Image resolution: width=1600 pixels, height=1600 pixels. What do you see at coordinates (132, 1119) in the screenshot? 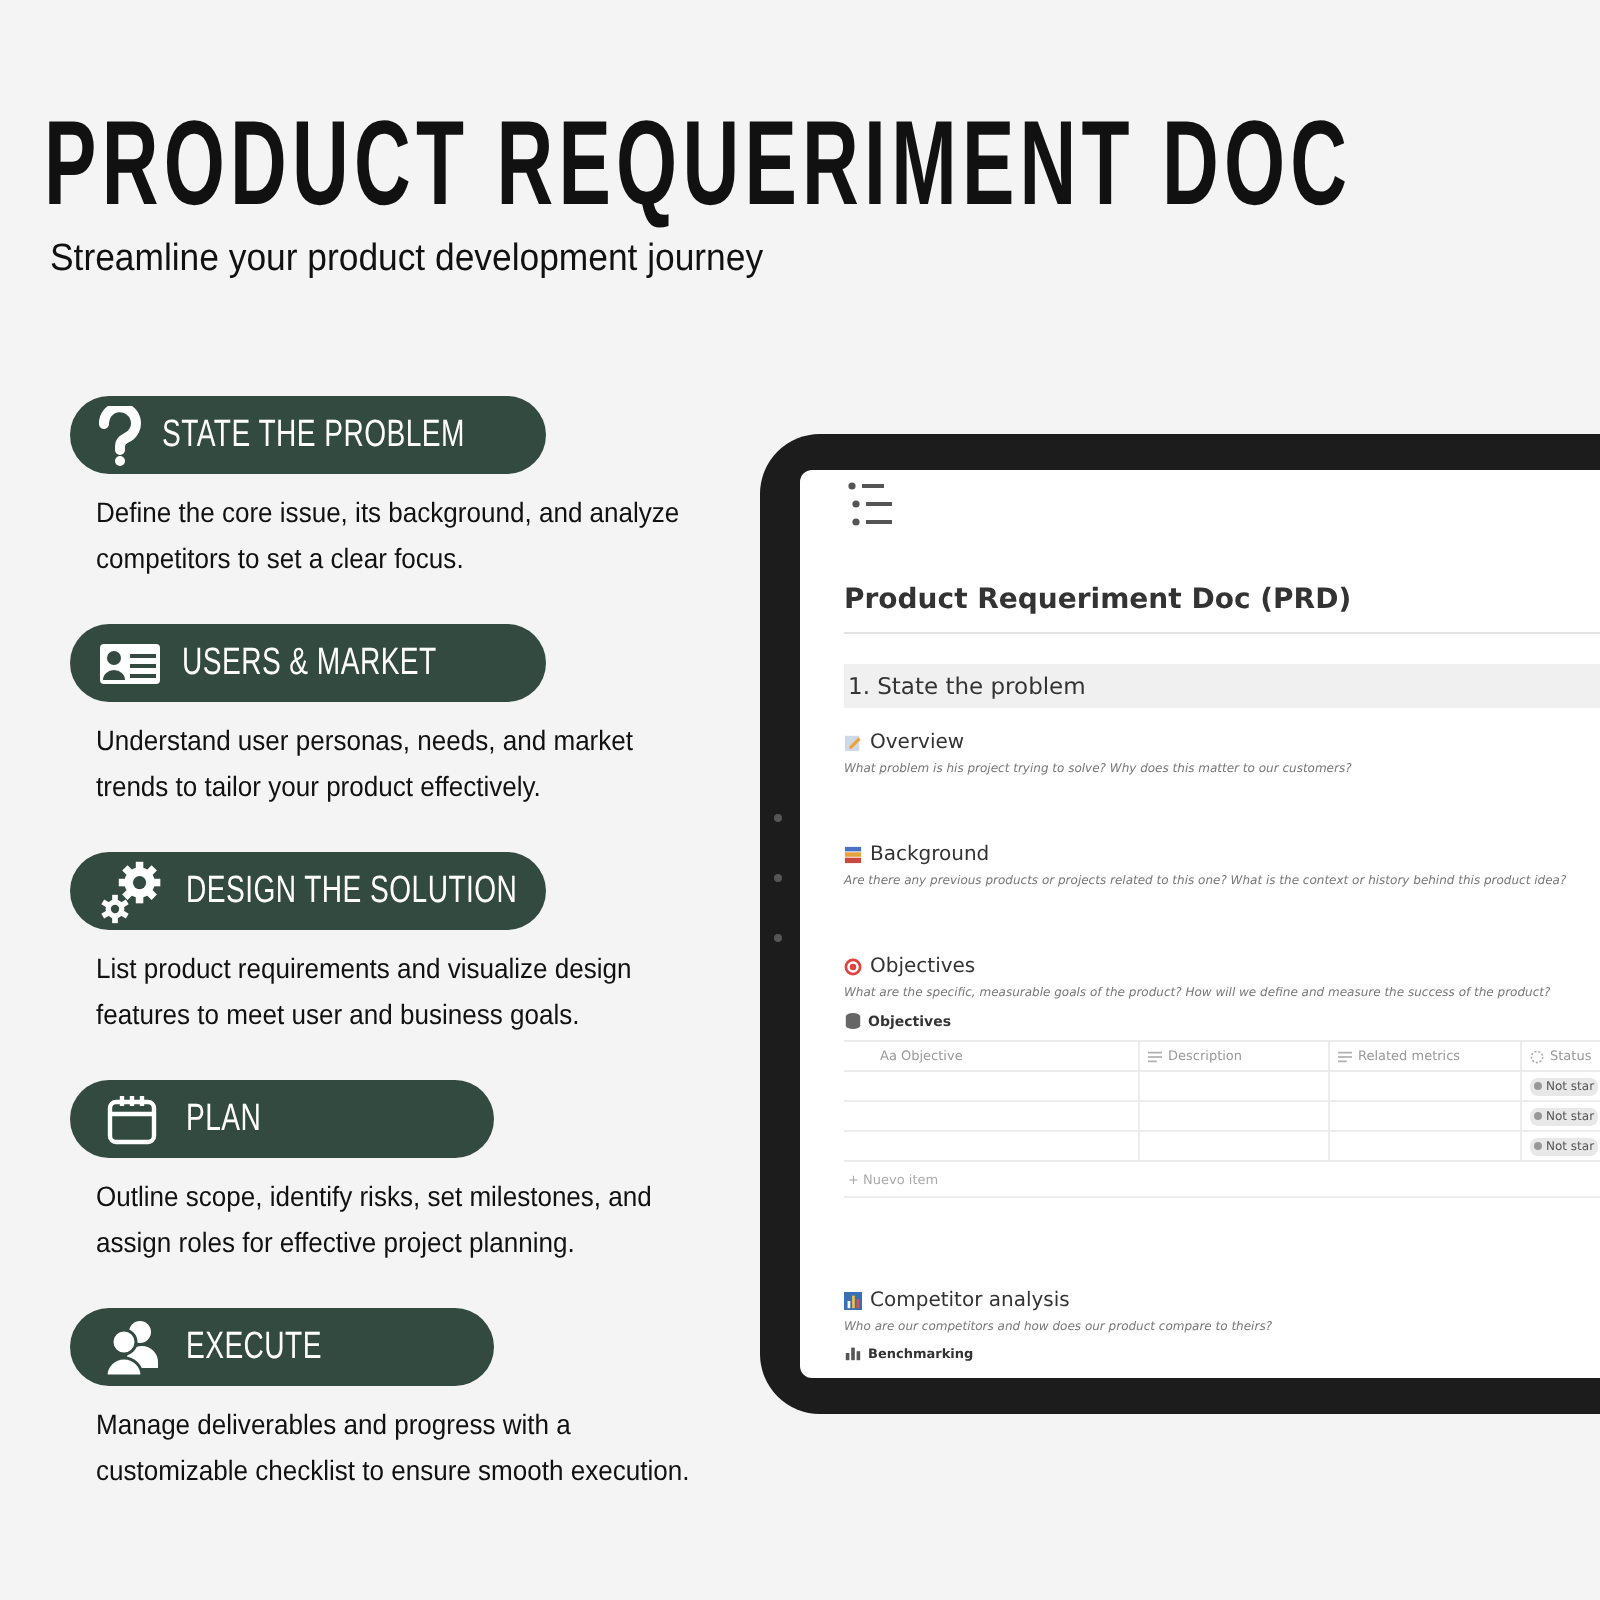
I see `calendar-icon` at bounding box center [132, 1119].